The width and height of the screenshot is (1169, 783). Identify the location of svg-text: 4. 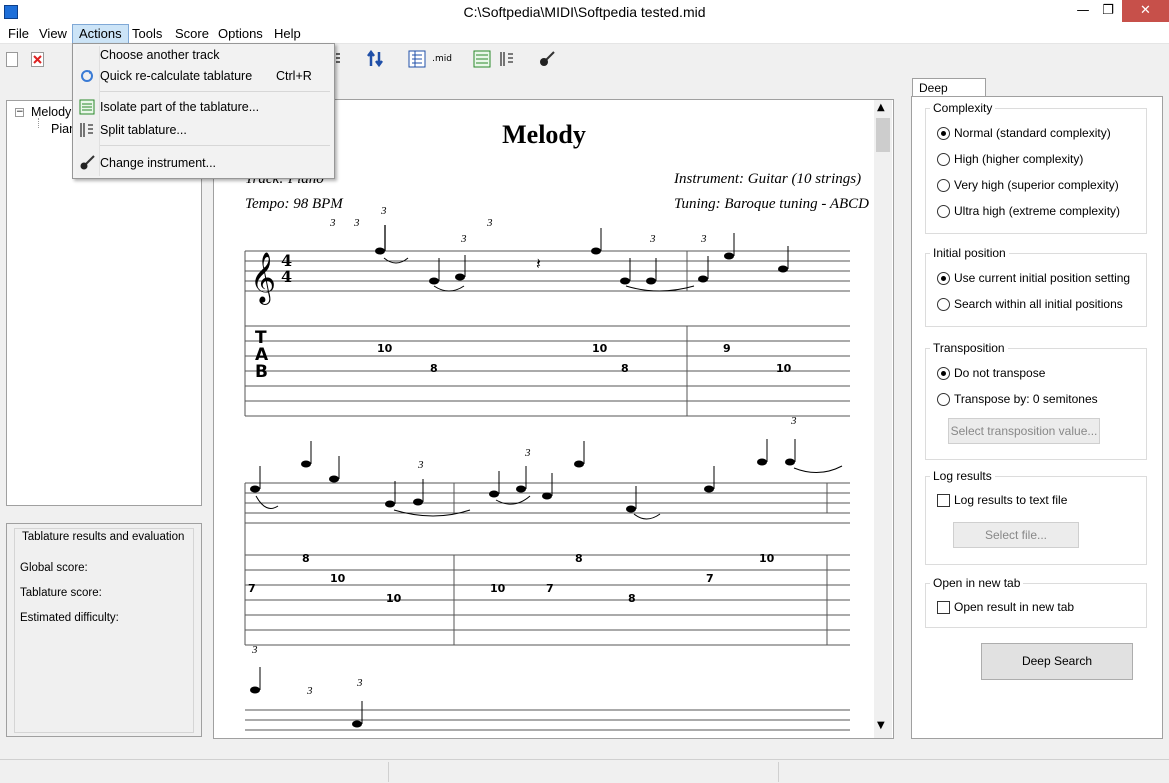
(286, 276).